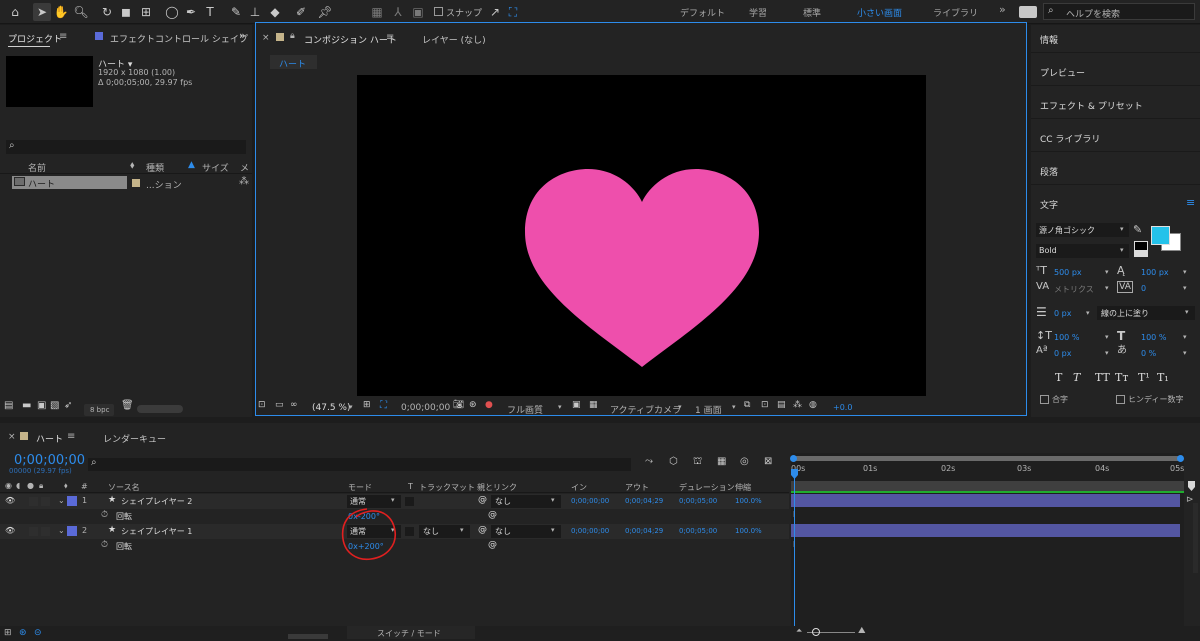 The image size is (1200, 641). I want to click on work-area-bar, so click(986, 458).